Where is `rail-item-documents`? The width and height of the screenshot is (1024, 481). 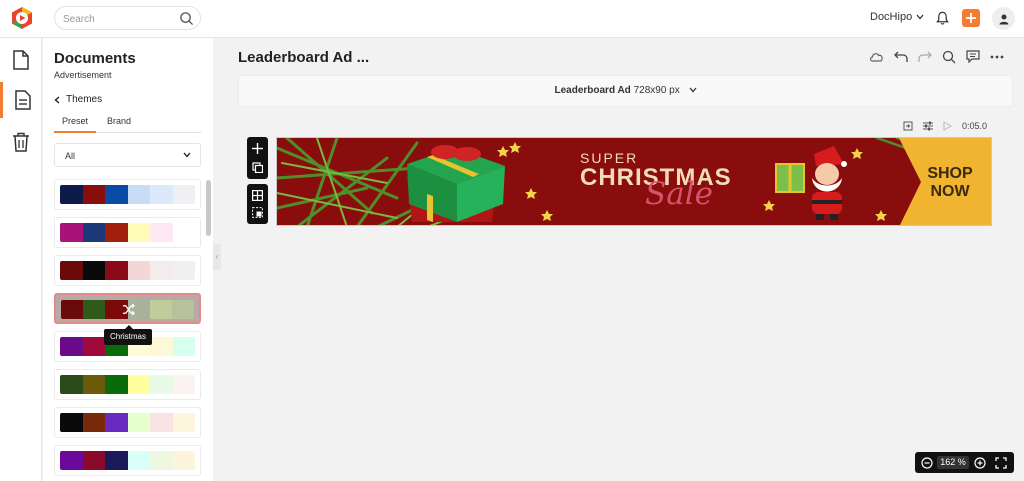 rail-item-documents is located at coordinates (21, 100).